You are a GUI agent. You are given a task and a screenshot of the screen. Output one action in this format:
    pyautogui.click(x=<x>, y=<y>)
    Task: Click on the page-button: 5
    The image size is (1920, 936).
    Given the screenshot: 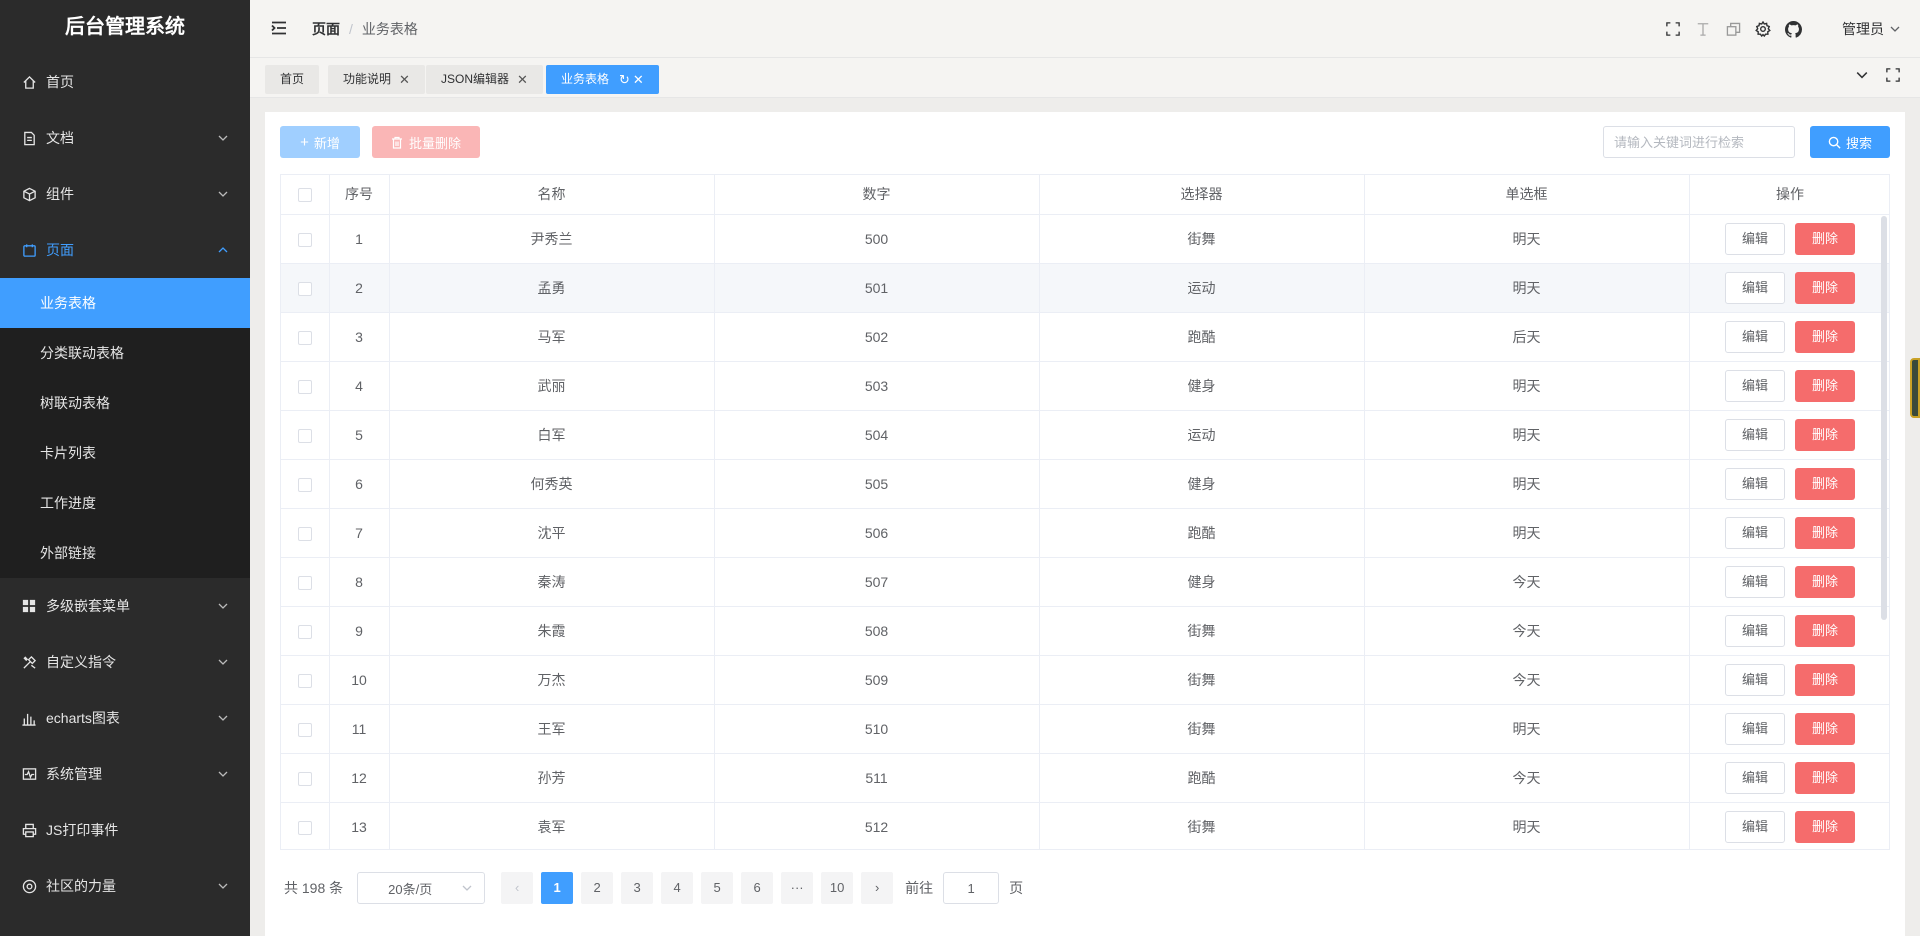 What is the action you would take?
    pyautogui.click(x=717, y=888)
    